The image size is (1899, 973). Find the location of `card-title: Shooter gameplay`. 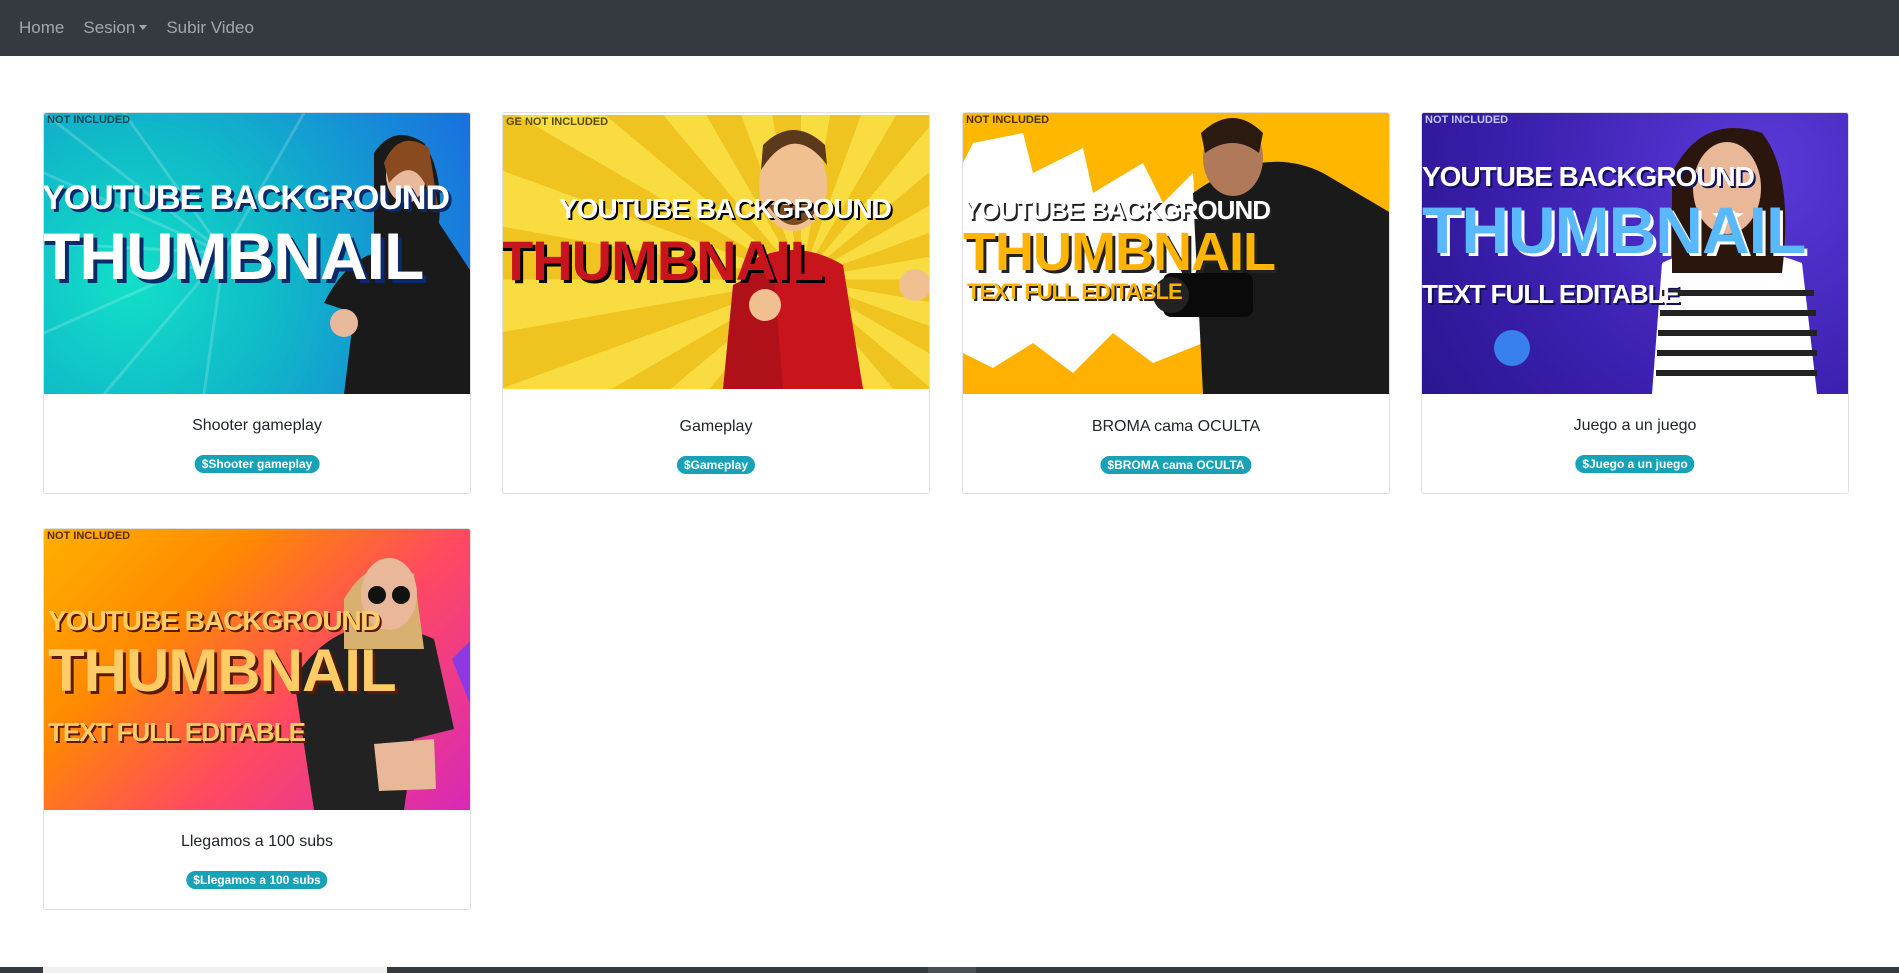

card-title: Shooter gameplay is located at coordinates (257, 425).